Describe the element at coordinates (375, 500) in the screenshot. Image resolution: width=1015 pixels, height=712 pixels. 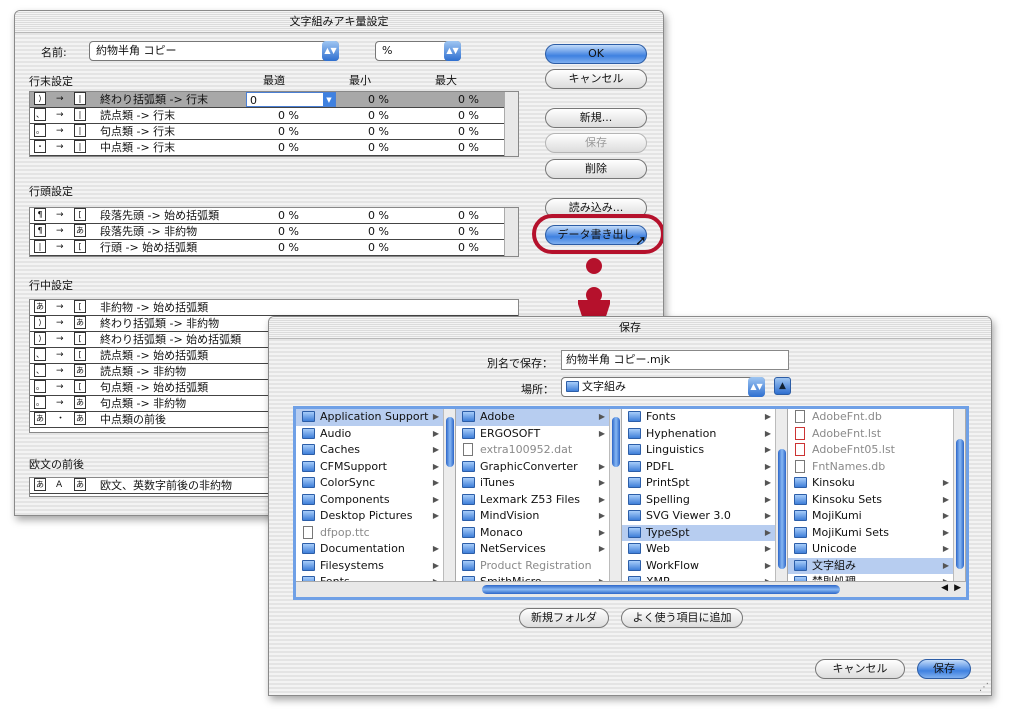
I see `browser-item: Components ▶` at that location.